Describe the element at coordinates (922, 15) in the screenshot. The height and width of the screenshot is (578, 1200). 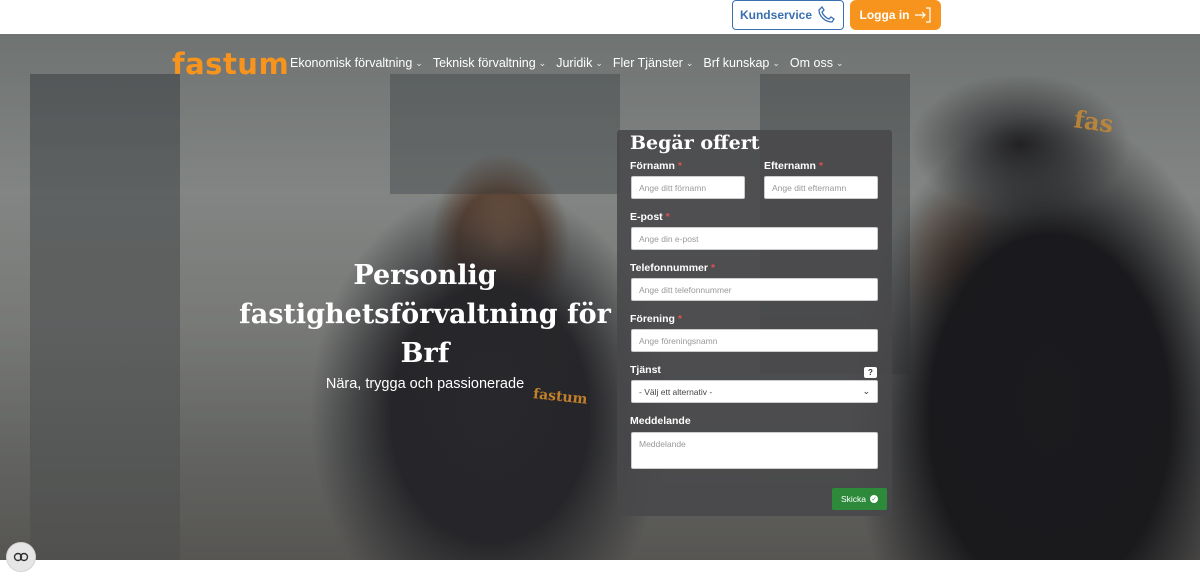
I see `login-arrow-icon` at that location.